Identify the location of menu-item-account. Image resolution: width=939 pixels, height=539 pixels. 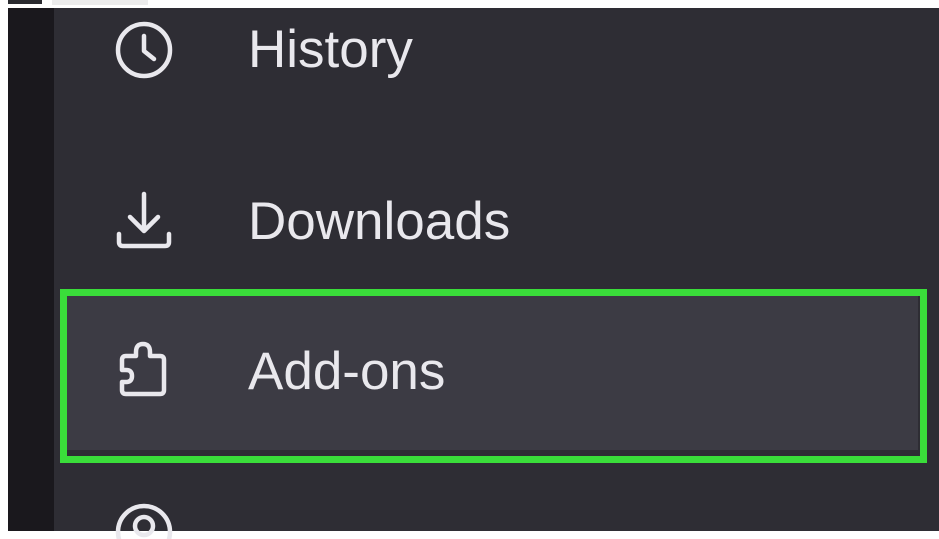
(496, 508).